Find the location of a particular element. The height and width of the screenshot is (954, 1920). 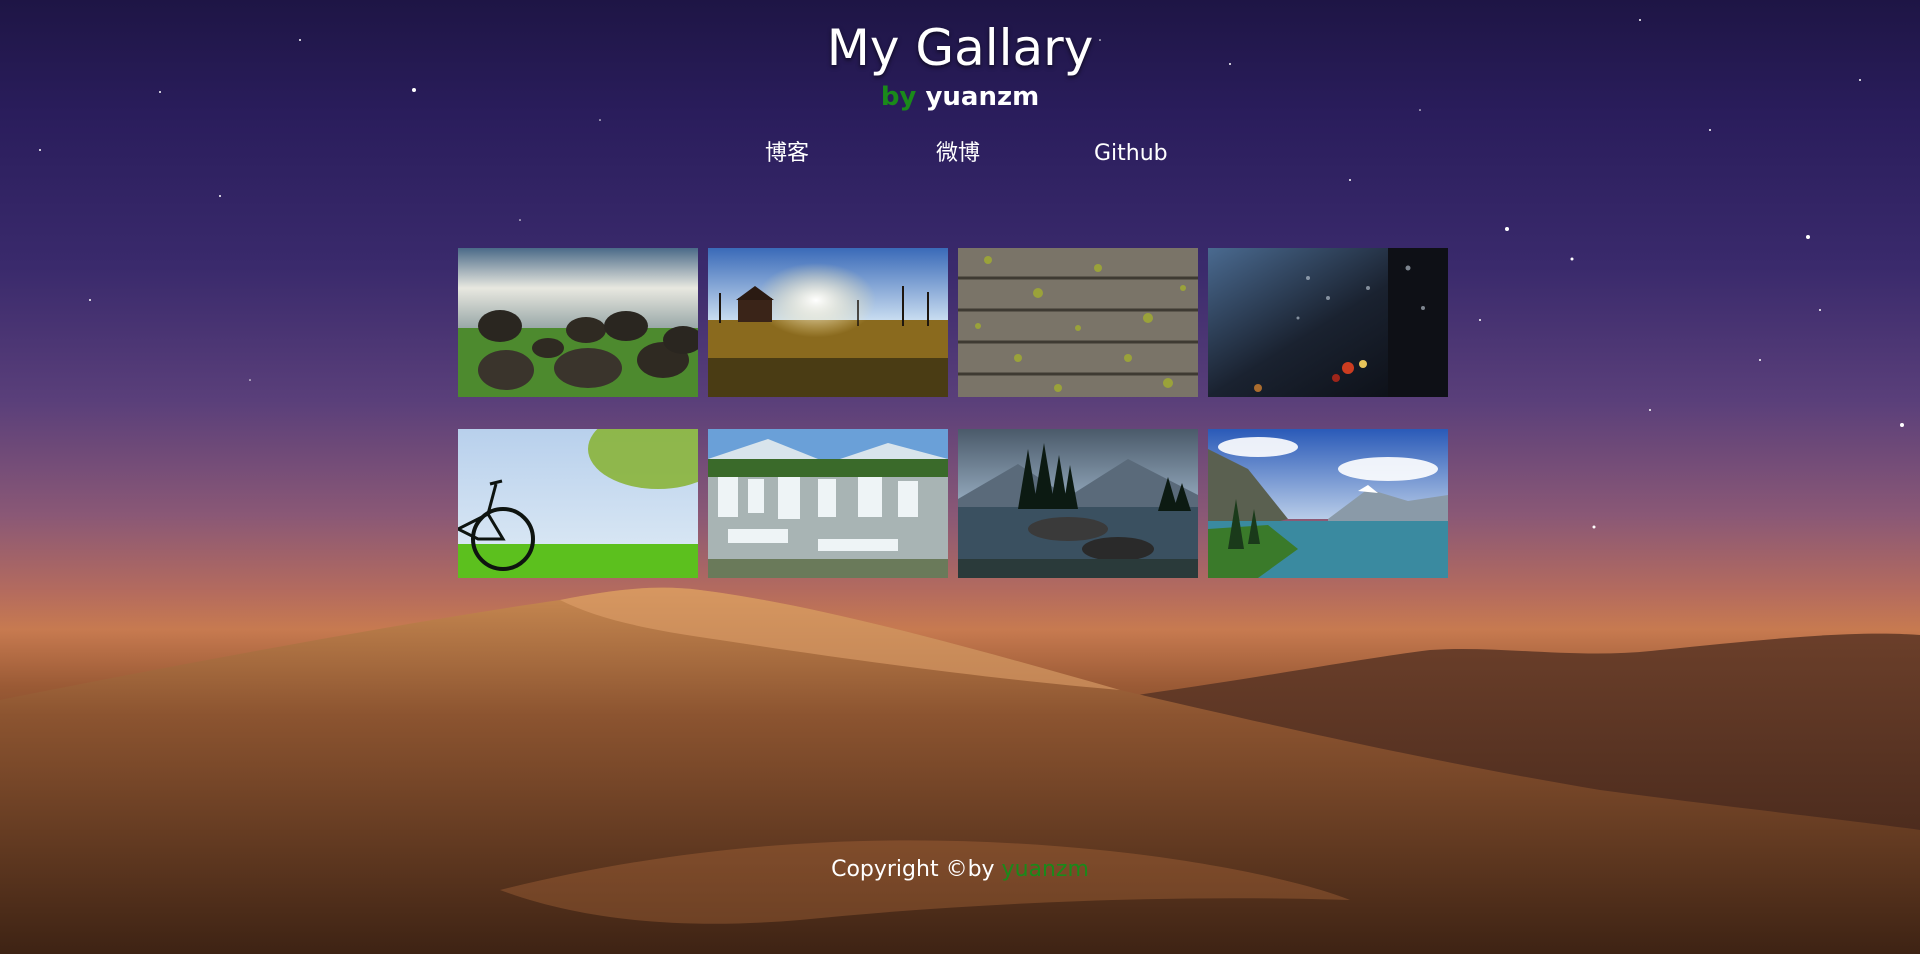

gallery-image-waterfall is located at coordinates (828, 503).